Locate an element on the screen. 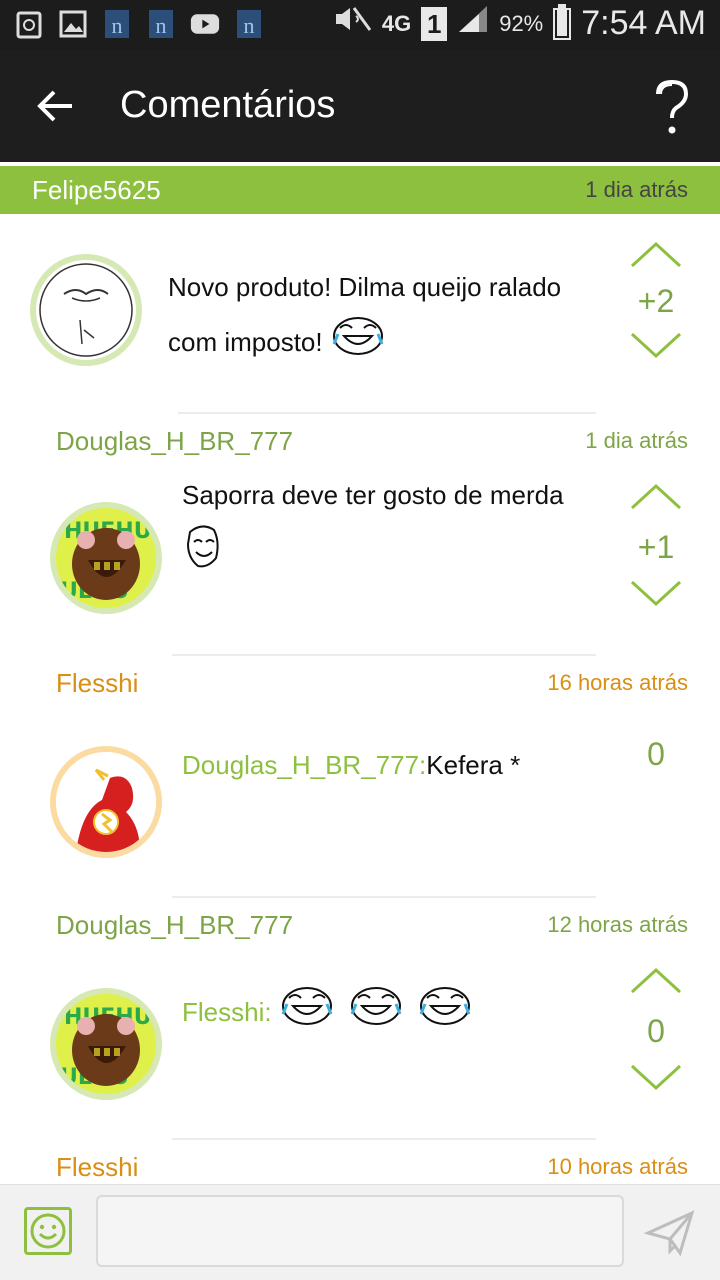  comment-text: Douglas_H_BR_777:Kefera * is located at coordinates (351, 765).